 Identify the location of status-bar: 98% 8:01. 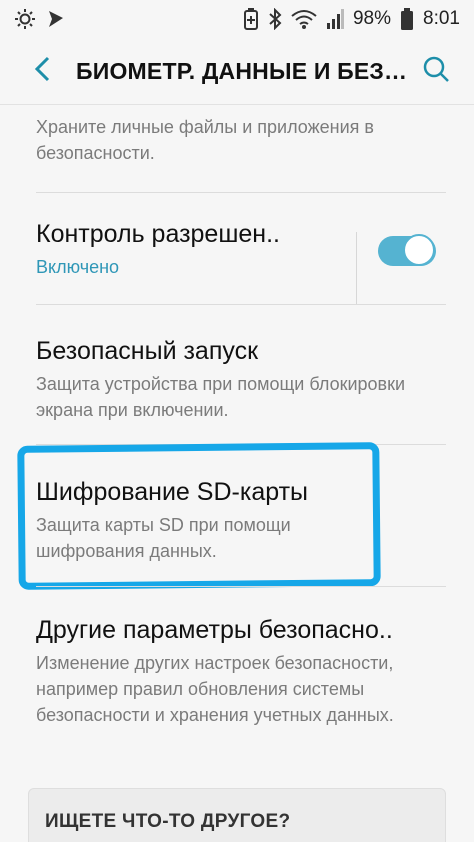
(237, 19).